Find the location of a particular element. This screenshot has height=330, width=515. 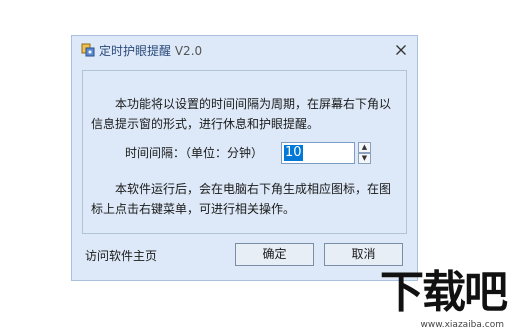

watermark-logo: 下载吧 is located at coordinates (444, 292).